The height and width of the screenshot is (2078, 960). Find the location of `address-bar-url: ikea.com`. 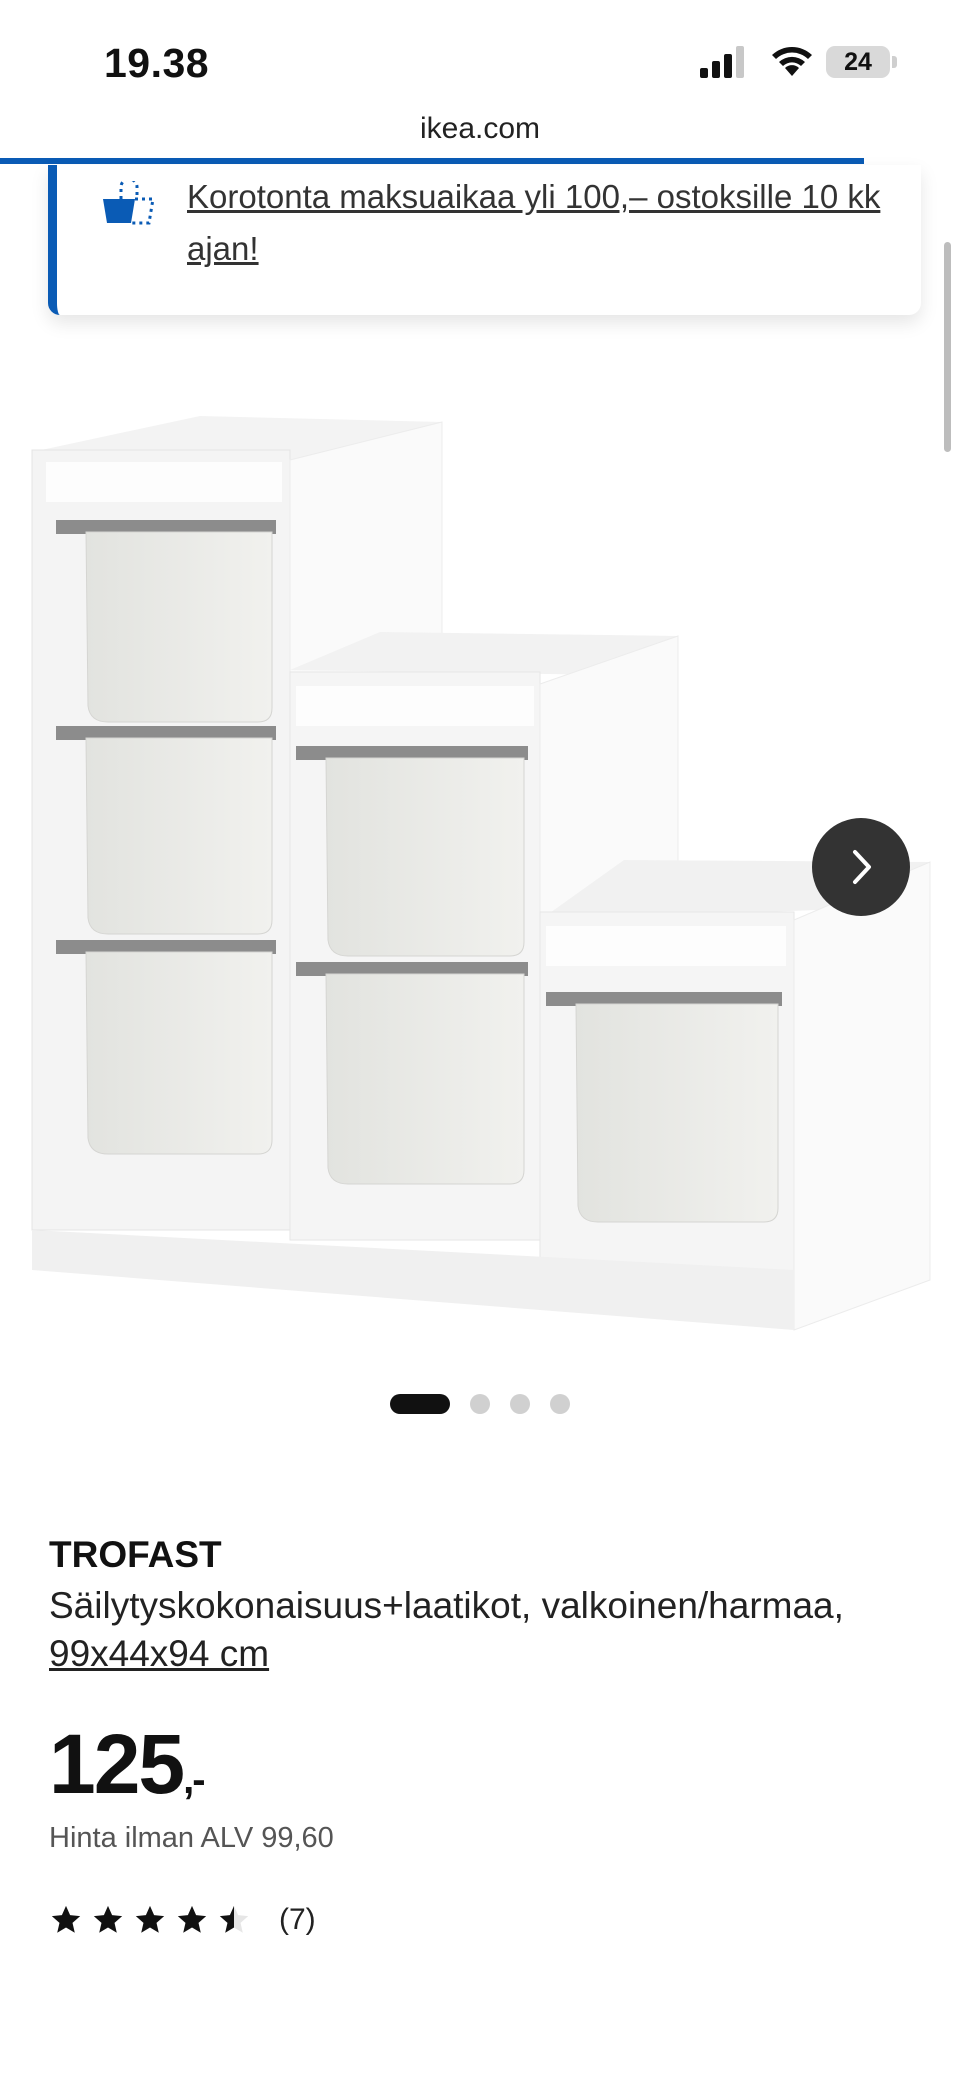

address-bar-url: ikea.com is located at coordinates (480, 129).